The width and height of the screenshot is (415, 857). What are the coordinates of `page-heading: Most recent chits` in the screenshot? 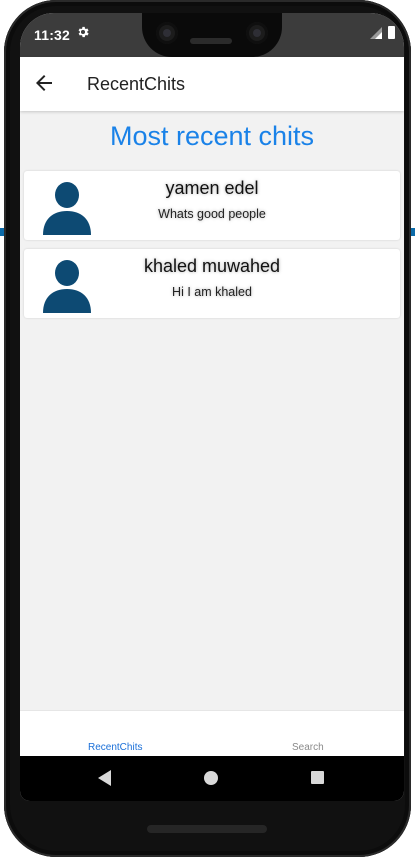 It's located at (212, 136).